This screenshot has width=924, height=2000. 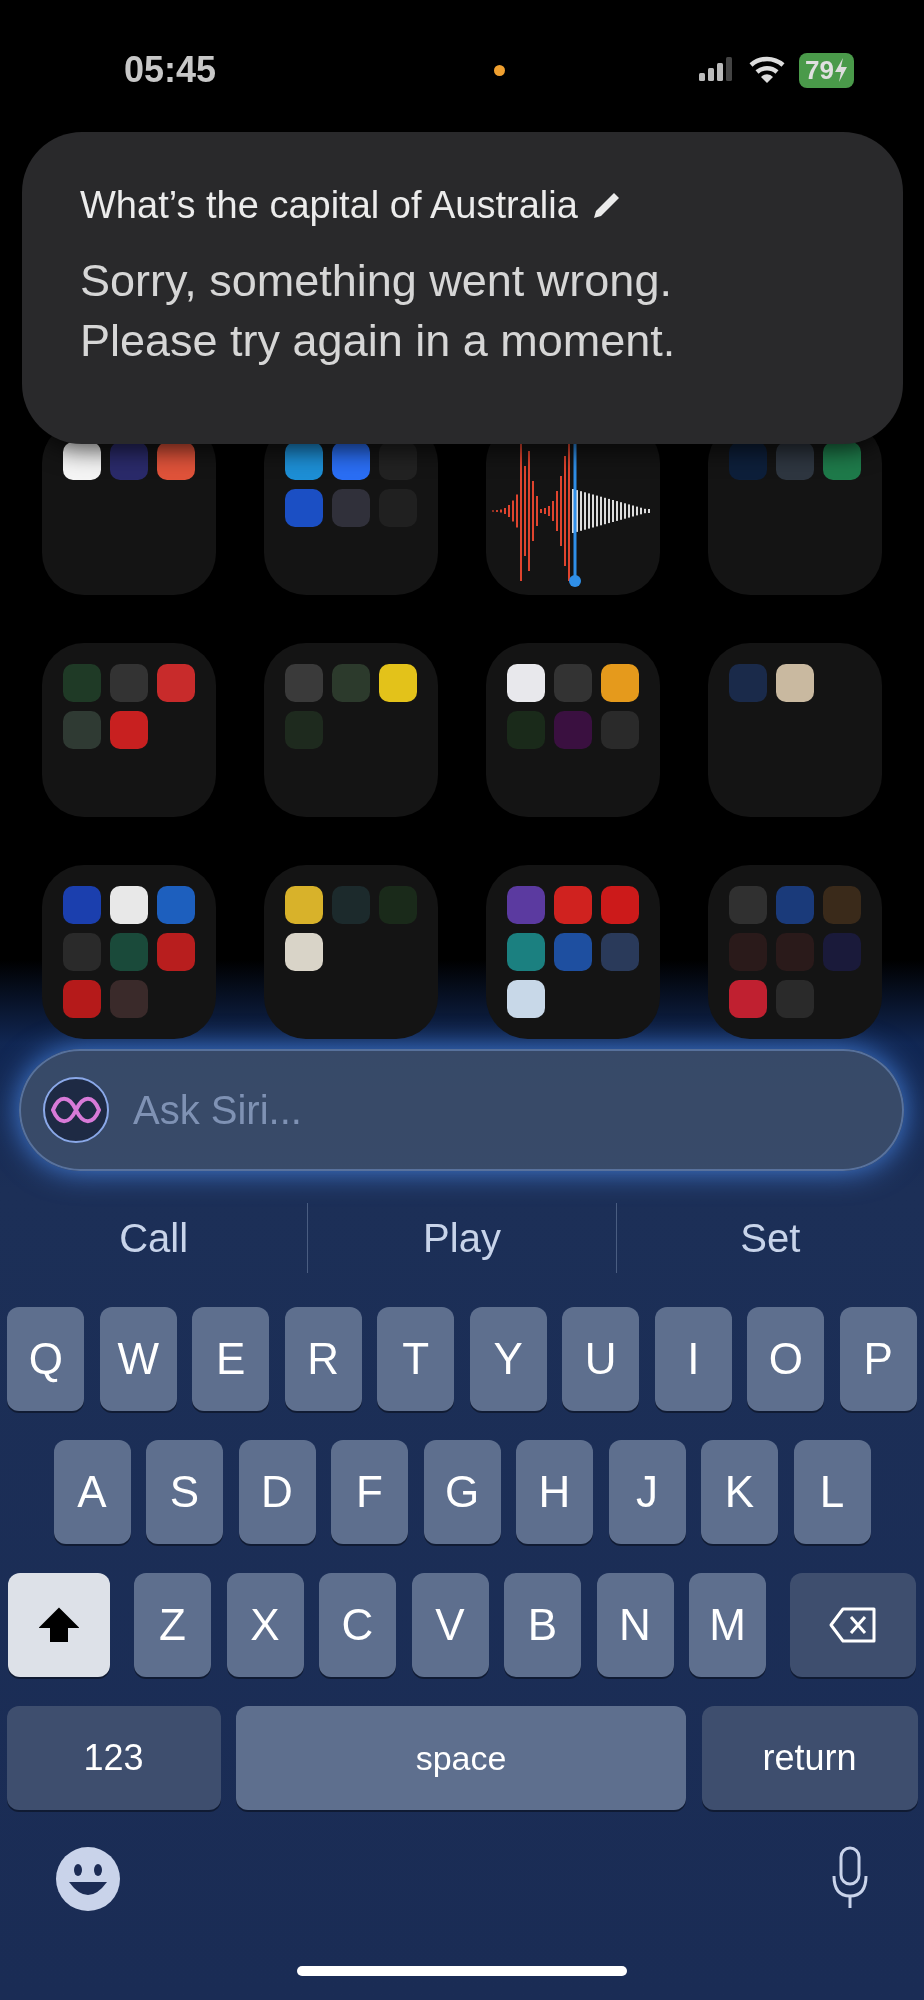 I want to click on backspace-icon, so click(x=853, y=1625).